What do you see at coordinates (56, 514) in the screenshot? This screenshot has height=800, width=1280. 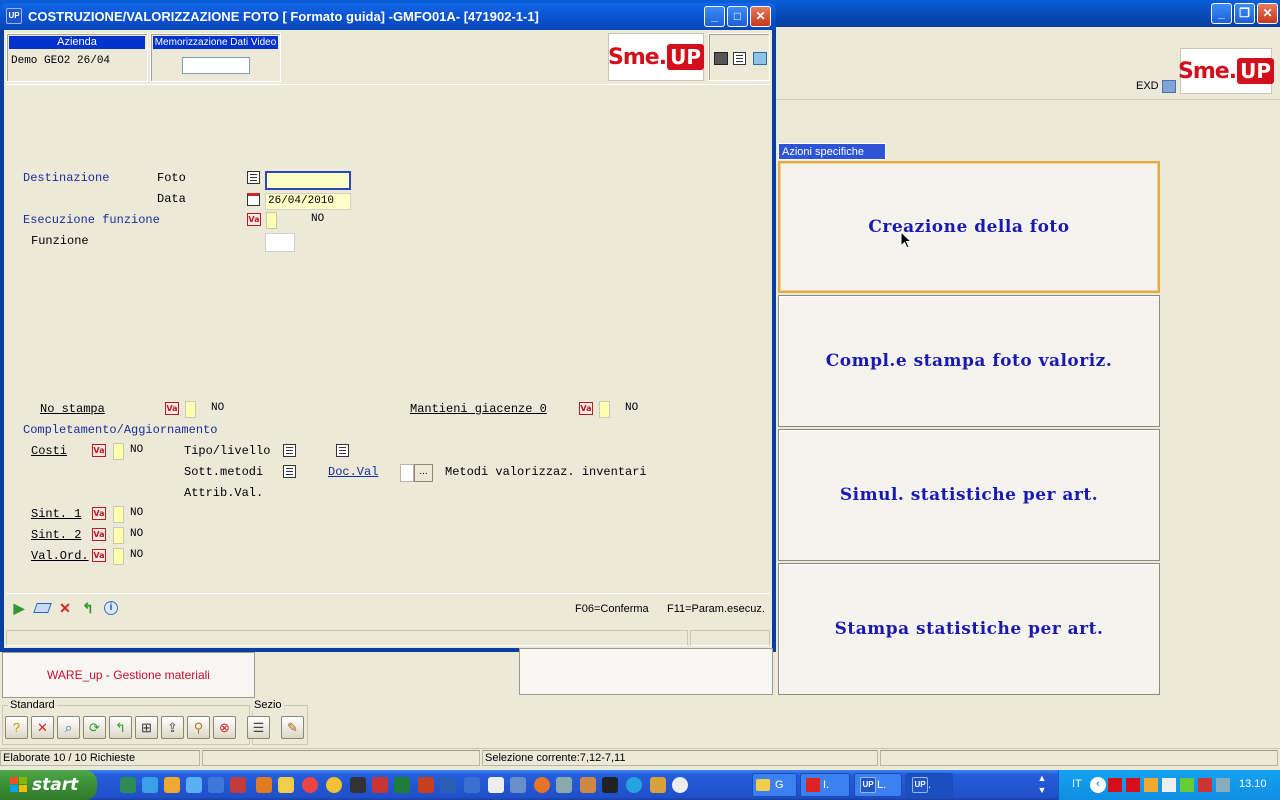 I see `sint1-label: Sint. 1` at bounding box center [56, 514].